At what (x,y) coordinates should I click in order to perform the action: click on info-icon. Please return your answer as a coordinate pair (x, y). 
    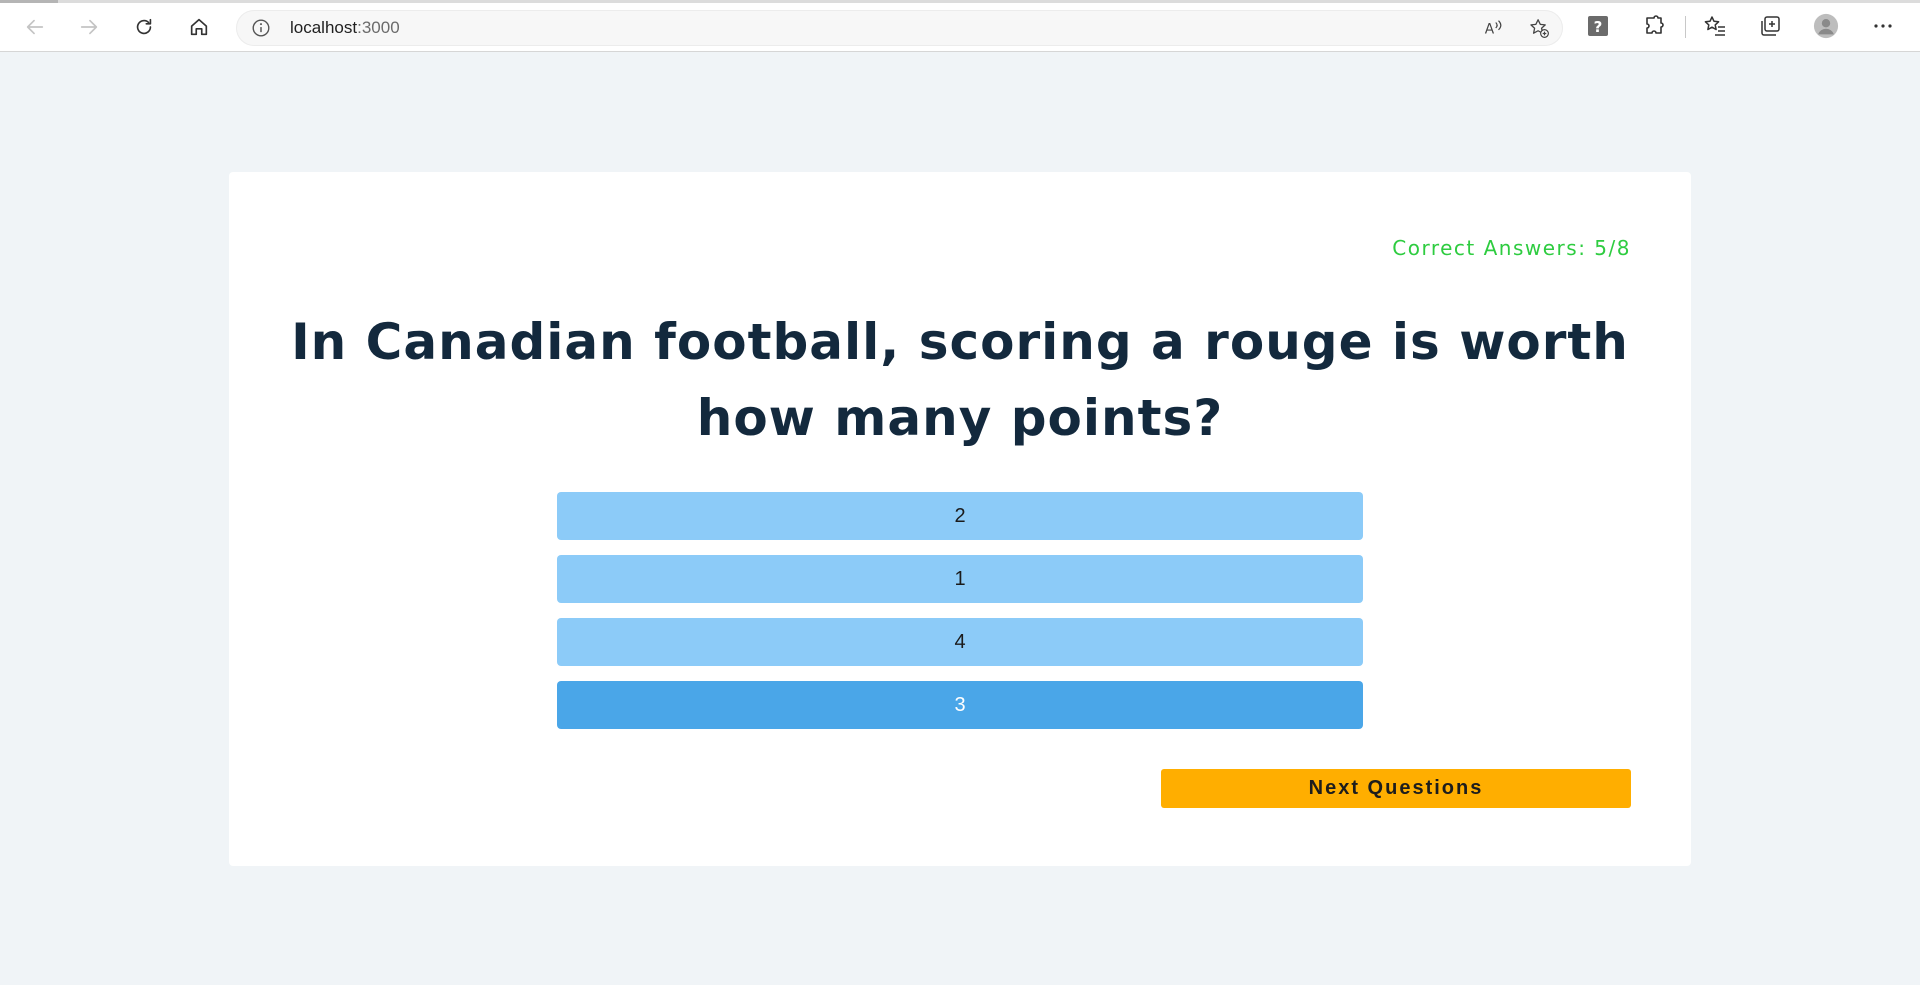
    Looking at the image, I should click on (261, 28).